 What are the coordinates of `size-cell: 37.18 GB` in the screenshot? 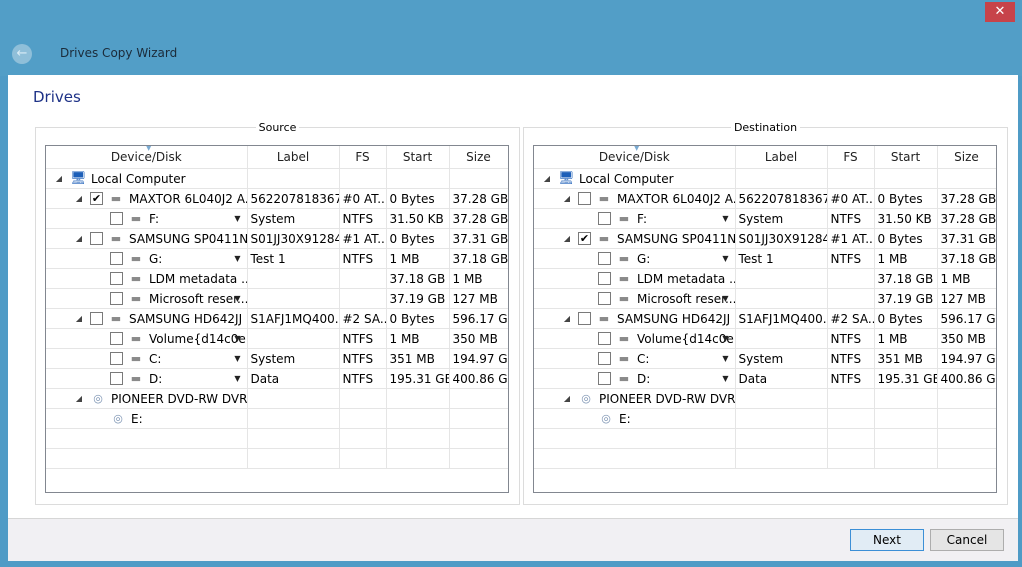 It's located at (478, 258).